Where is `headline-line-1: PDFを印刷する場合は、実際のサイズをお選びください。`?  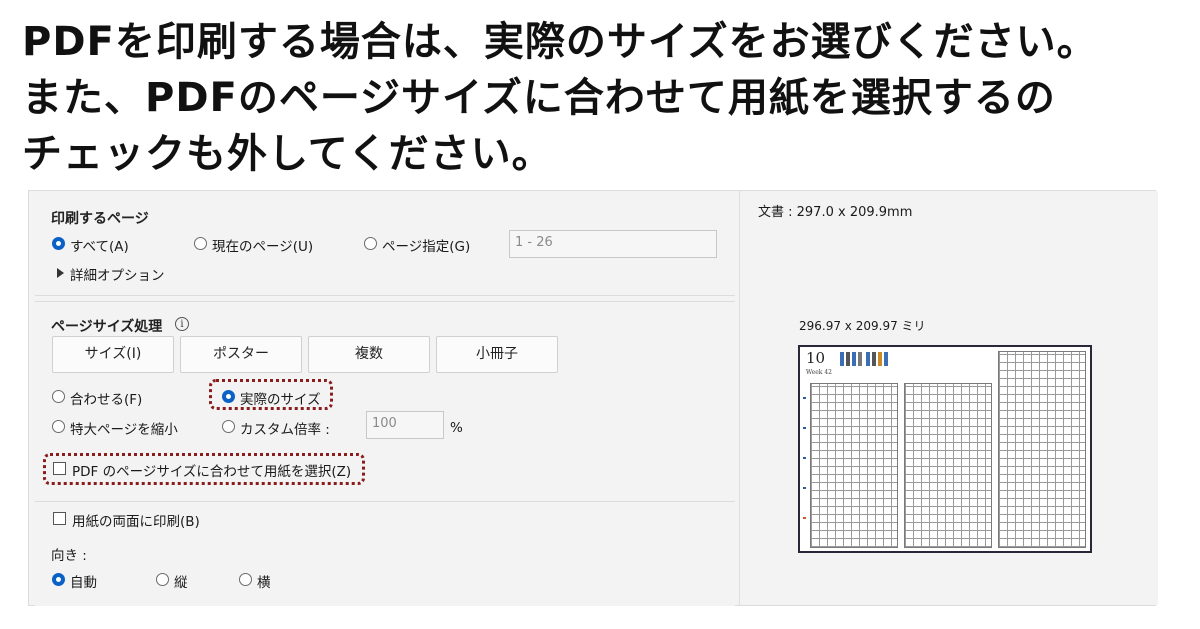 headline-line-1: PDFを印刷する場合は、実際のサイズをお選びください。 is located at coordinates (560, 42).